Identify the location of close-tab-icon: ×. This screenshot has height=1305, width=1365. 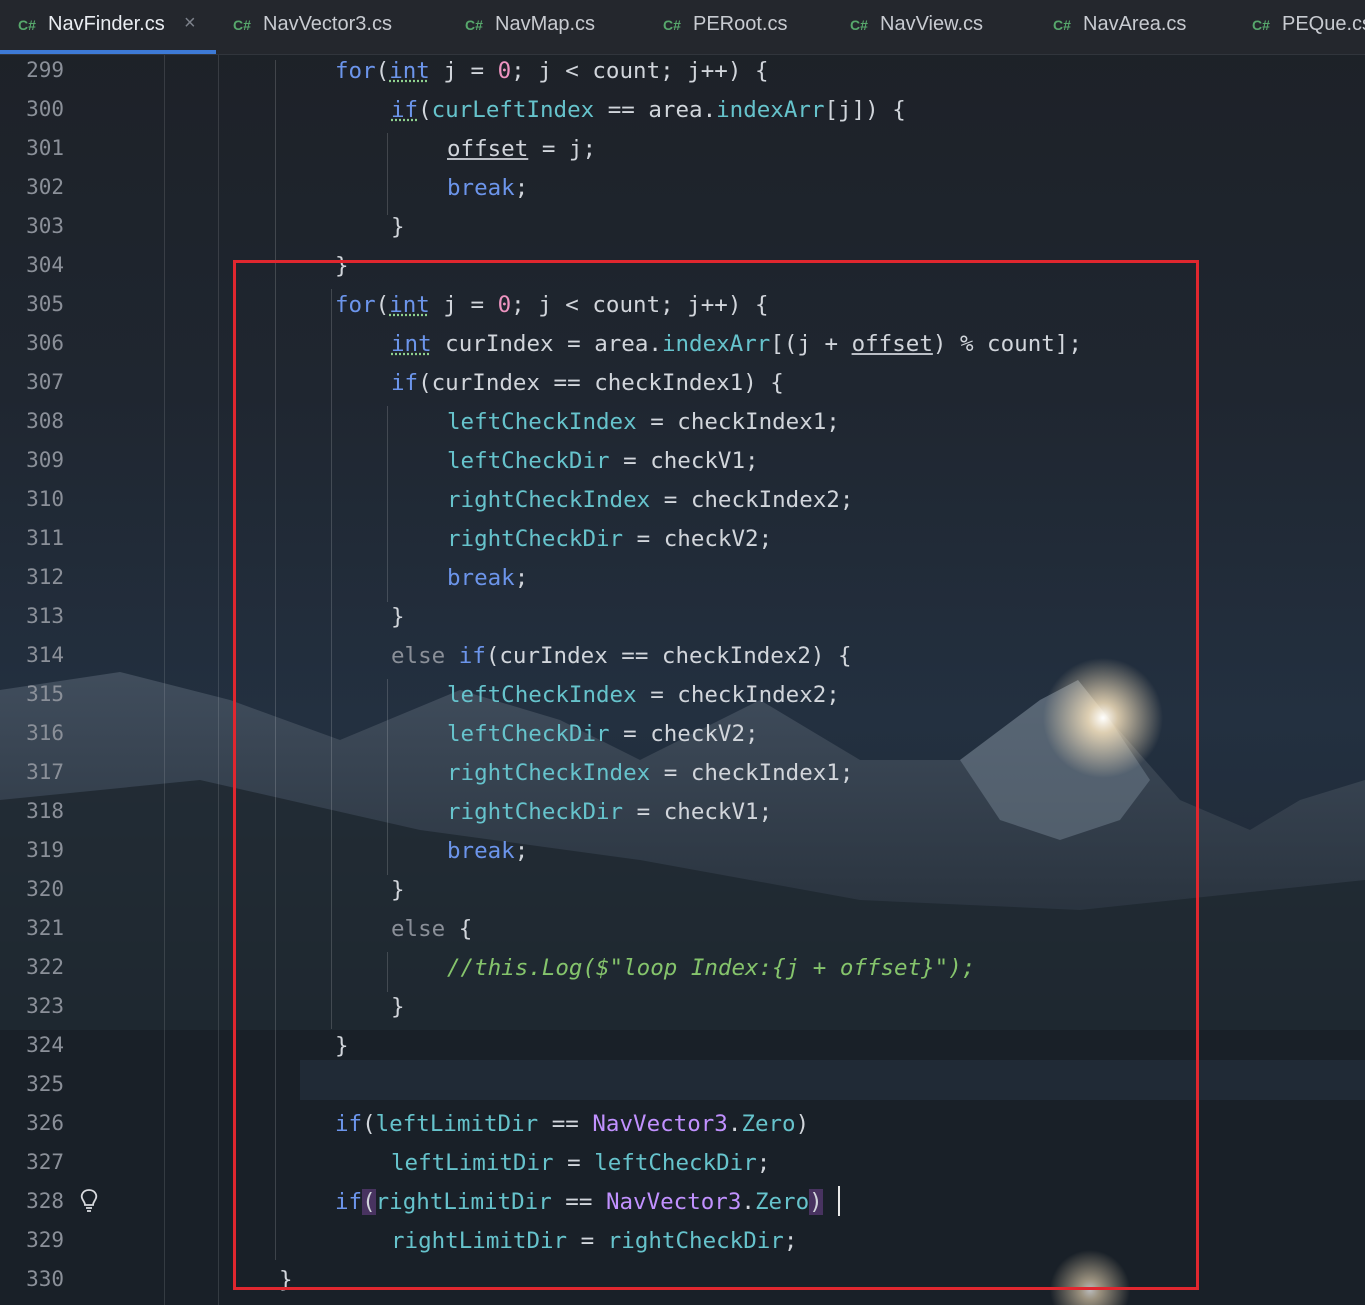
(190, 23).